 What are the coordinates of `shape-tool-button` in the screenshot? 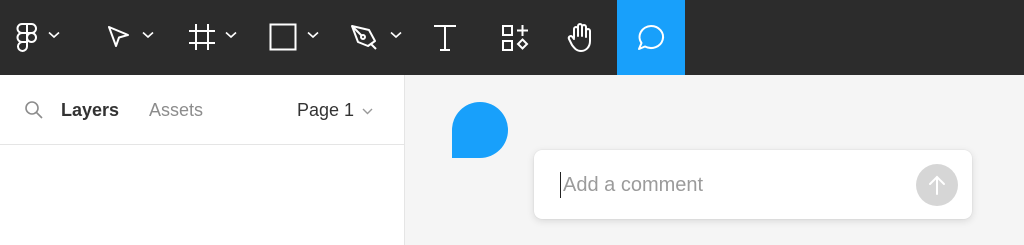 It's located at (296, 37).